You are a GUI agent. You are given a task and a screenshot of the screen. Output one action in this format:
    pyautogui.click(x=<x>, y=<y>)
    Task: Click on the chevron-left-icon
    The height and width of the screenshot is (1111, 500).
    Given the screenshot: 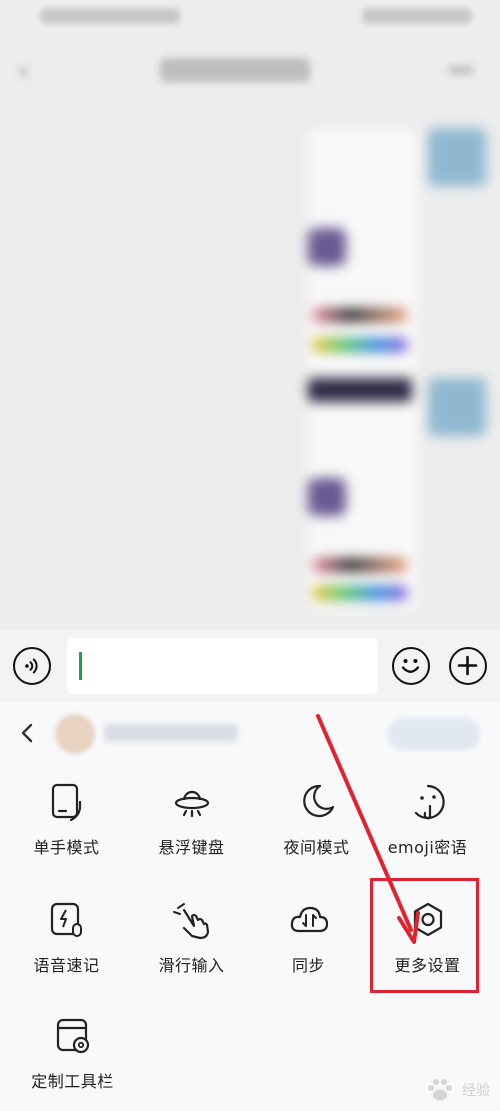 What is the action you would take?
    pyautogui.click(x=27, y=733)
    